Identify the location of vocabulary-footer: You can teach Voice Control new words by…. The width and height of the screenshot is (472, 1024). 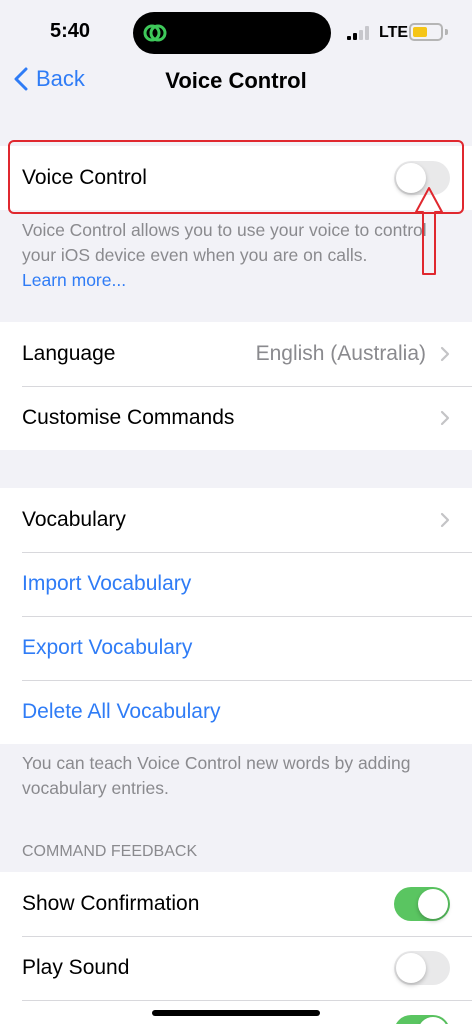
(216, 775).